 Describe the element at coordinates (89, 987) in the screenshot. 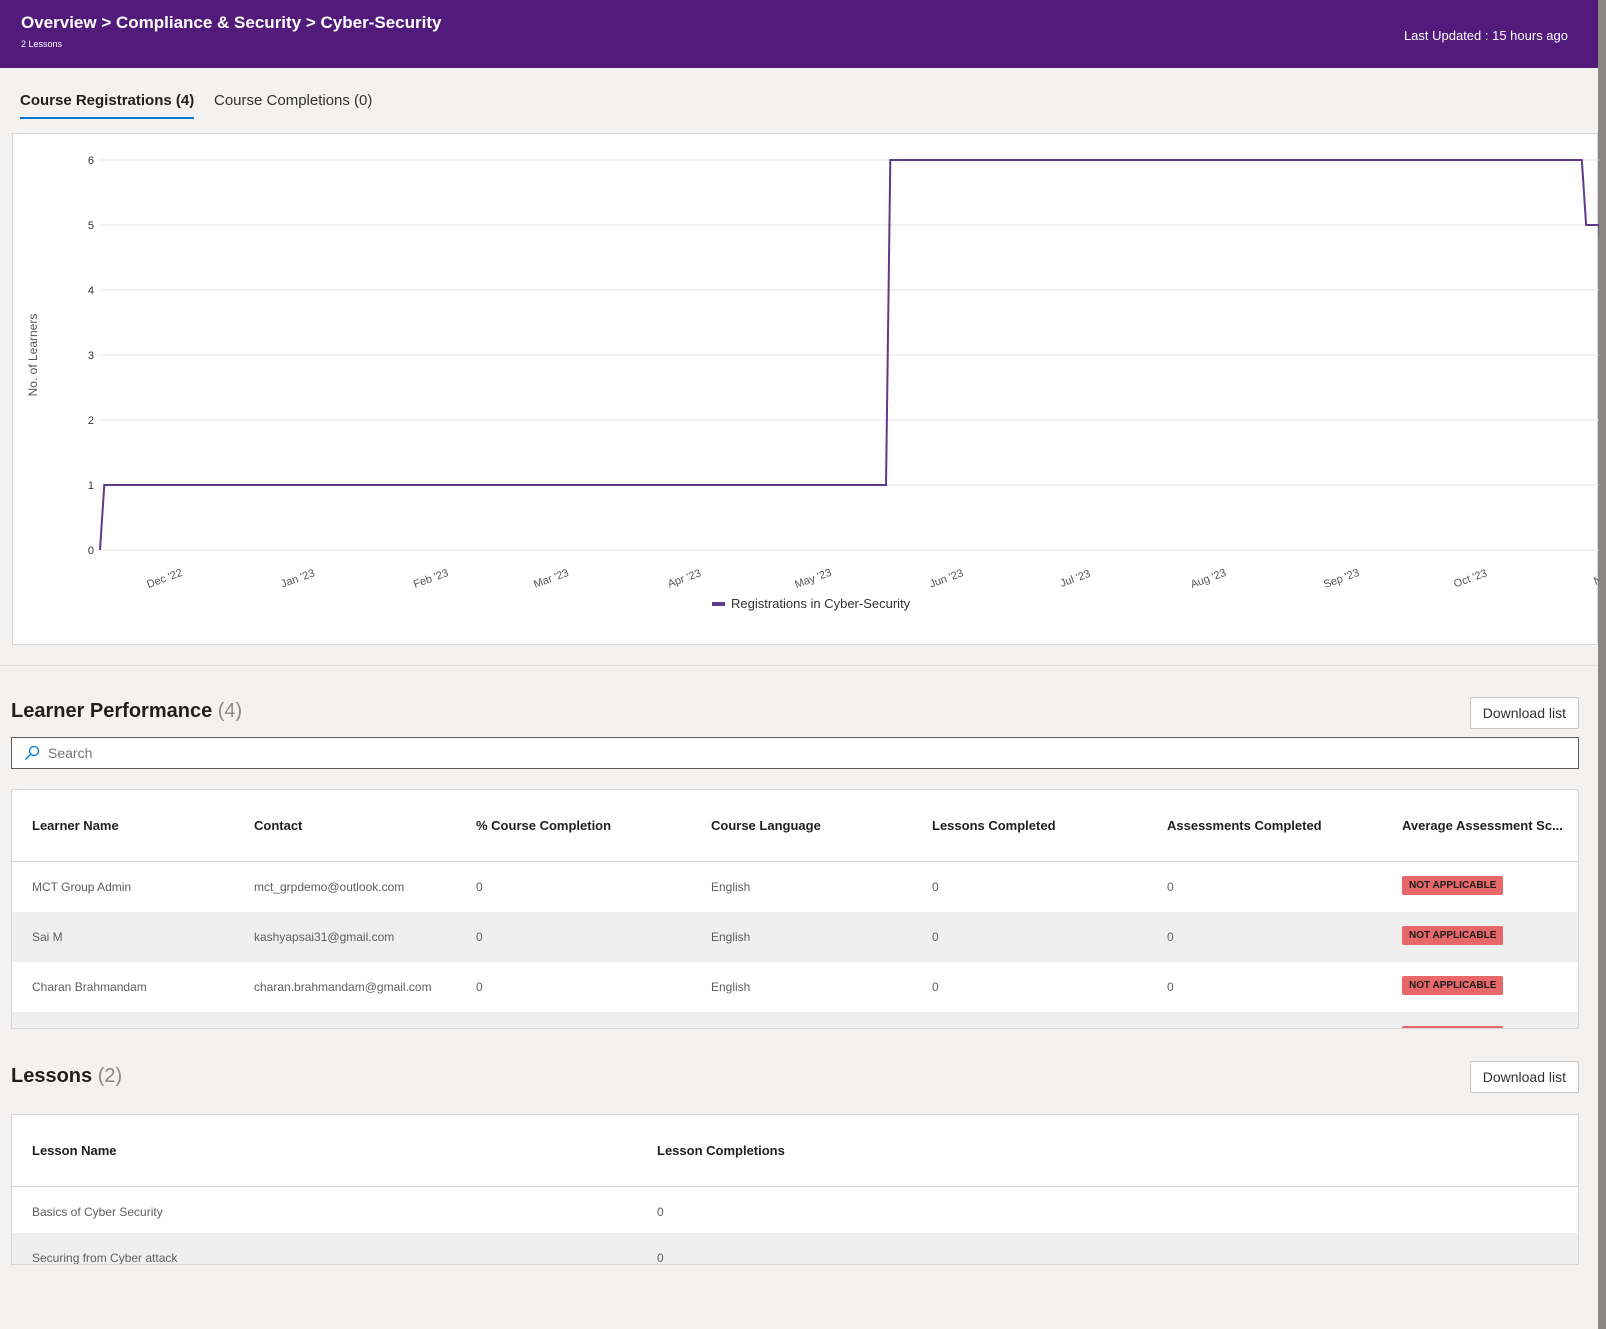

I see `table-cell: Charan Brahmandam` at that location.